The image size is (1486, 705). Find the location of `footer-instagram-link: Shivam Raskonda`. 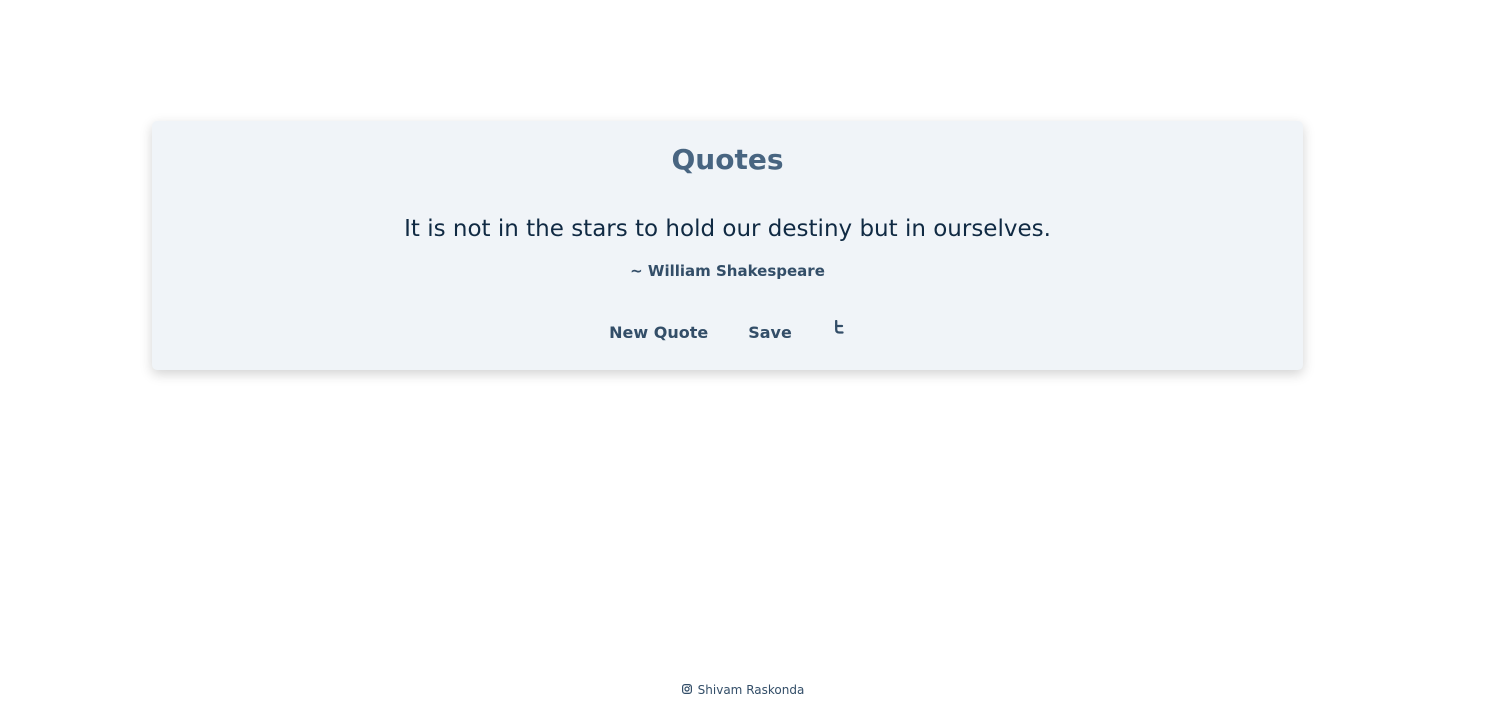

footer-instagram-link: Shivam Raskonda is located at coordinates (743, 690).